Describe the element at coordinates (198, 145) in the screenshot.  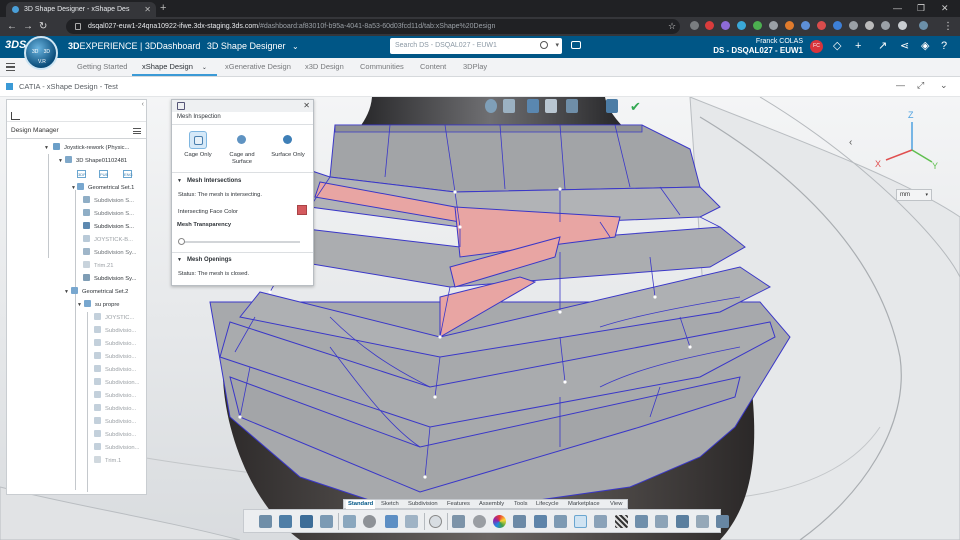
I see `cage-only-option: Cage Only` at that location.